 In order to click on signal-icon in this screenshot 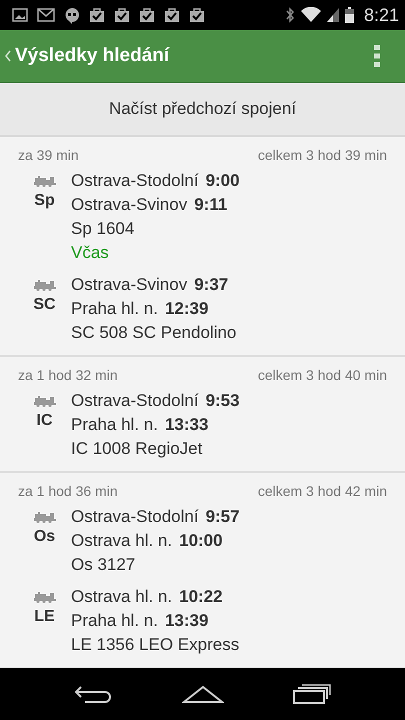, I will do `click(332, 15)`.